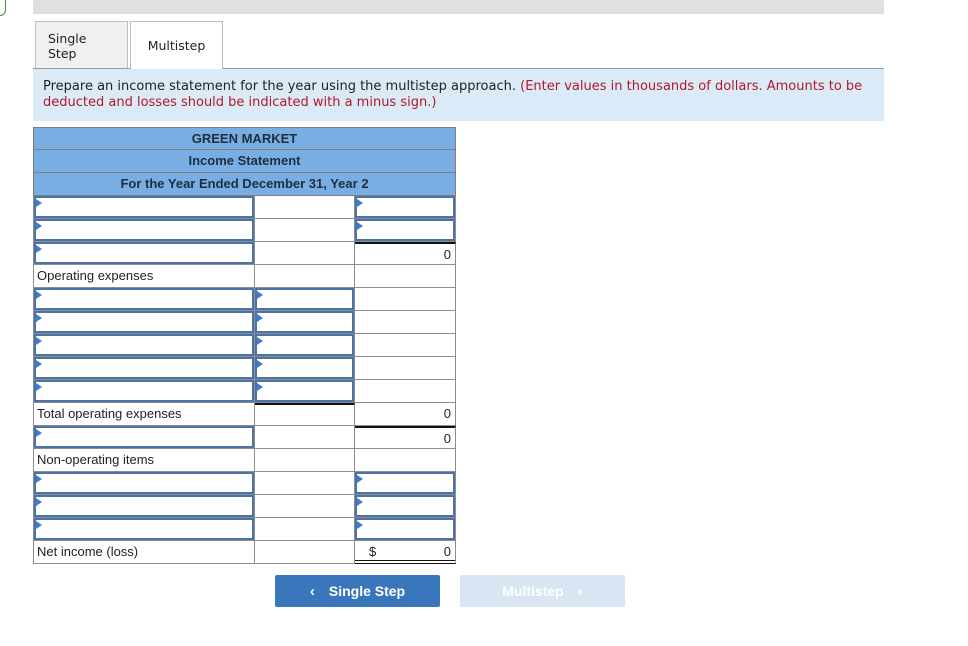 This screenshot has height=646, width=968. I want to click on statement-period: For the Year Ended December 31, Year 2, so click(244, 184).